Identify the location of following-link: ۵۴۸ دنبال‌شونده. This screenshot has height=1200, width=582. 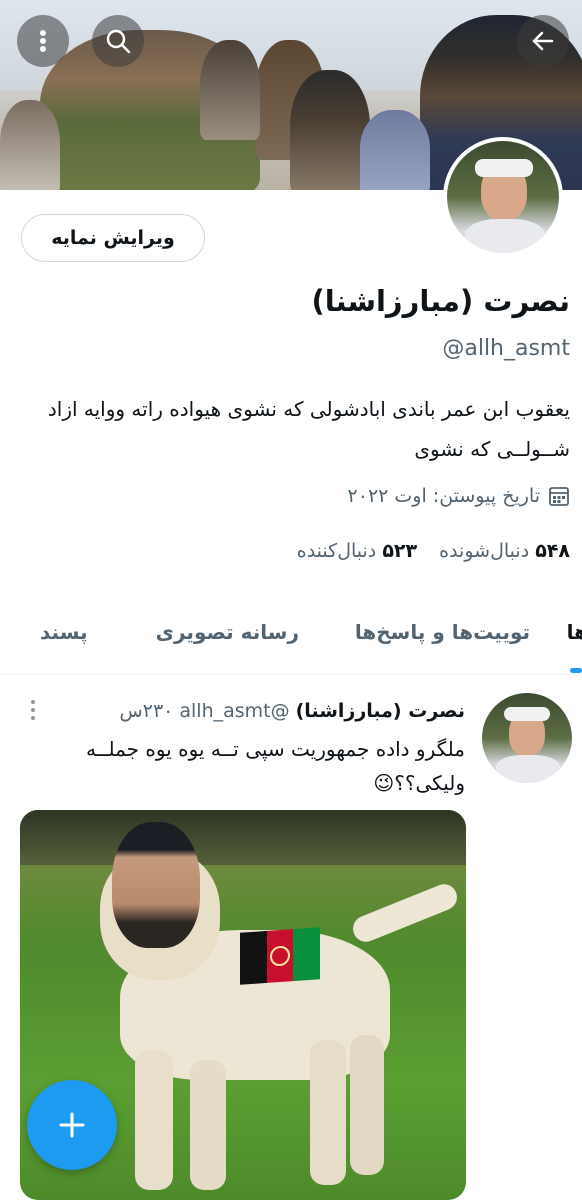
(504, 551).